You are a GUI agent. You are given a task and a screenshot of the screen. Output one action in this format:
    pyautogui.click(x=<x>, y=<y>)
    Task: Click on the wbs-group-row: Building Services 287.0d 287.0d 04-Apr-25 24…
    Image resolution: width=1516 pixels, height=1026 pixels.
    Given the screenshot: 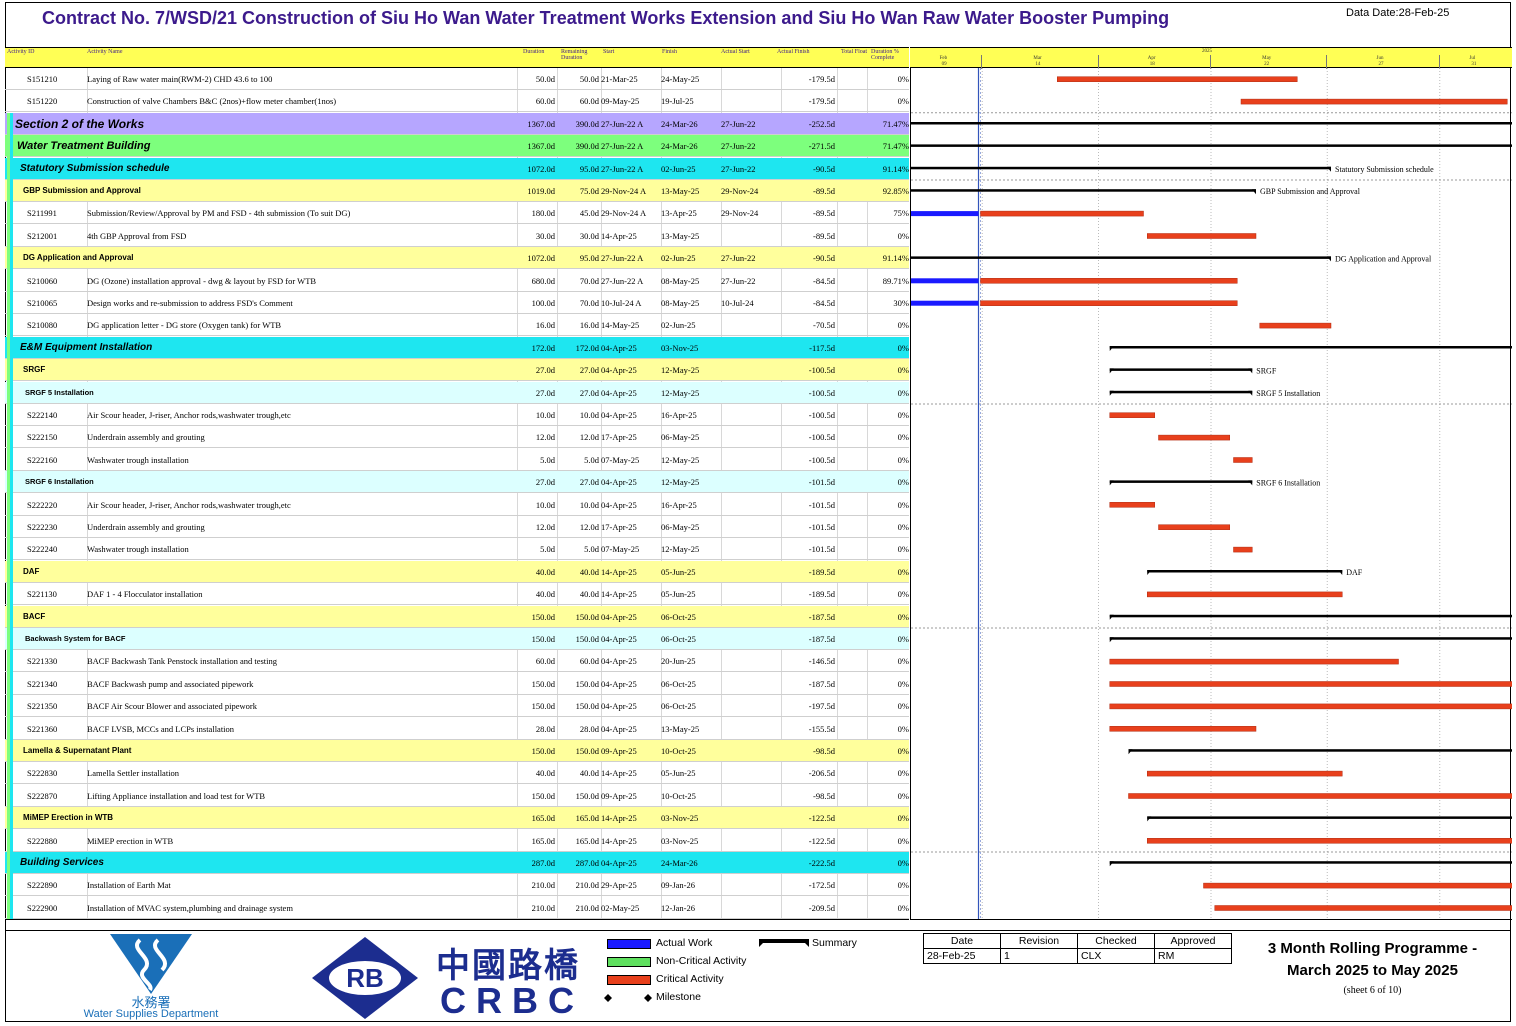 What is the action you would take?
    pyautogui.click(x=457, y=863)
    